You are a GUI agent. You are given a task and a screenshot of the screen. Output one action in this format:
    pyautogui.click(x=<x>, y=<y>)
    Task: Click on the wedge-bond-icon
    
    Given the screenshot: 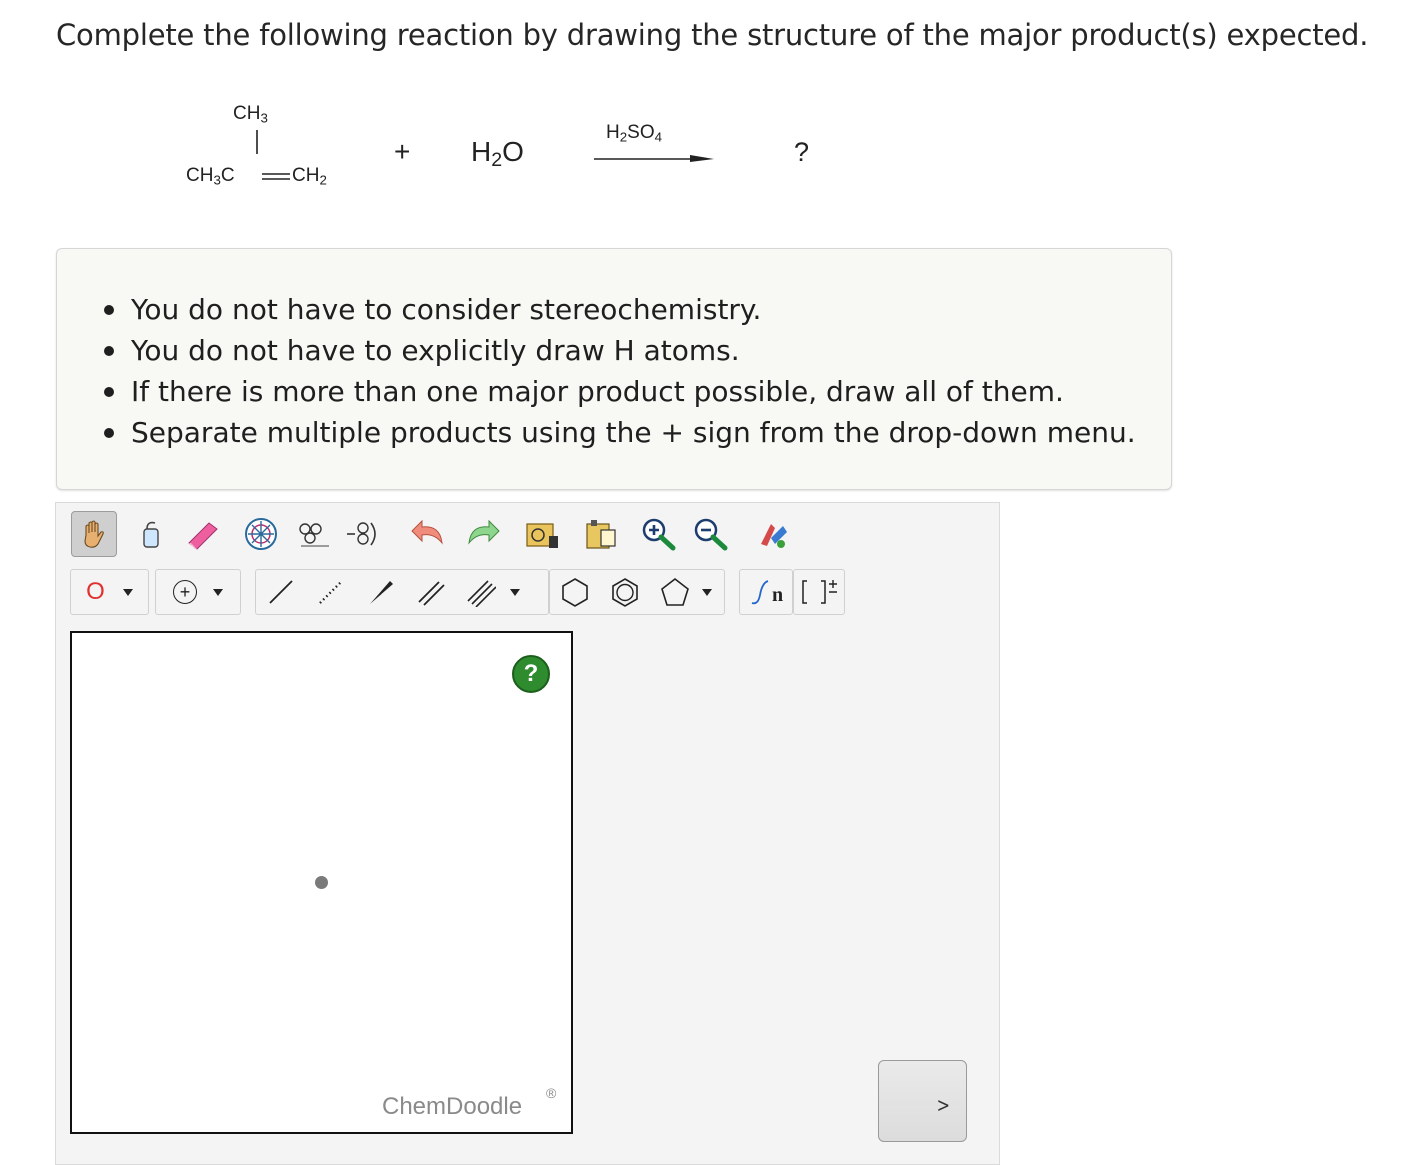 What is the action you would take?
    pyautogui.click(x=381, y=592)
    